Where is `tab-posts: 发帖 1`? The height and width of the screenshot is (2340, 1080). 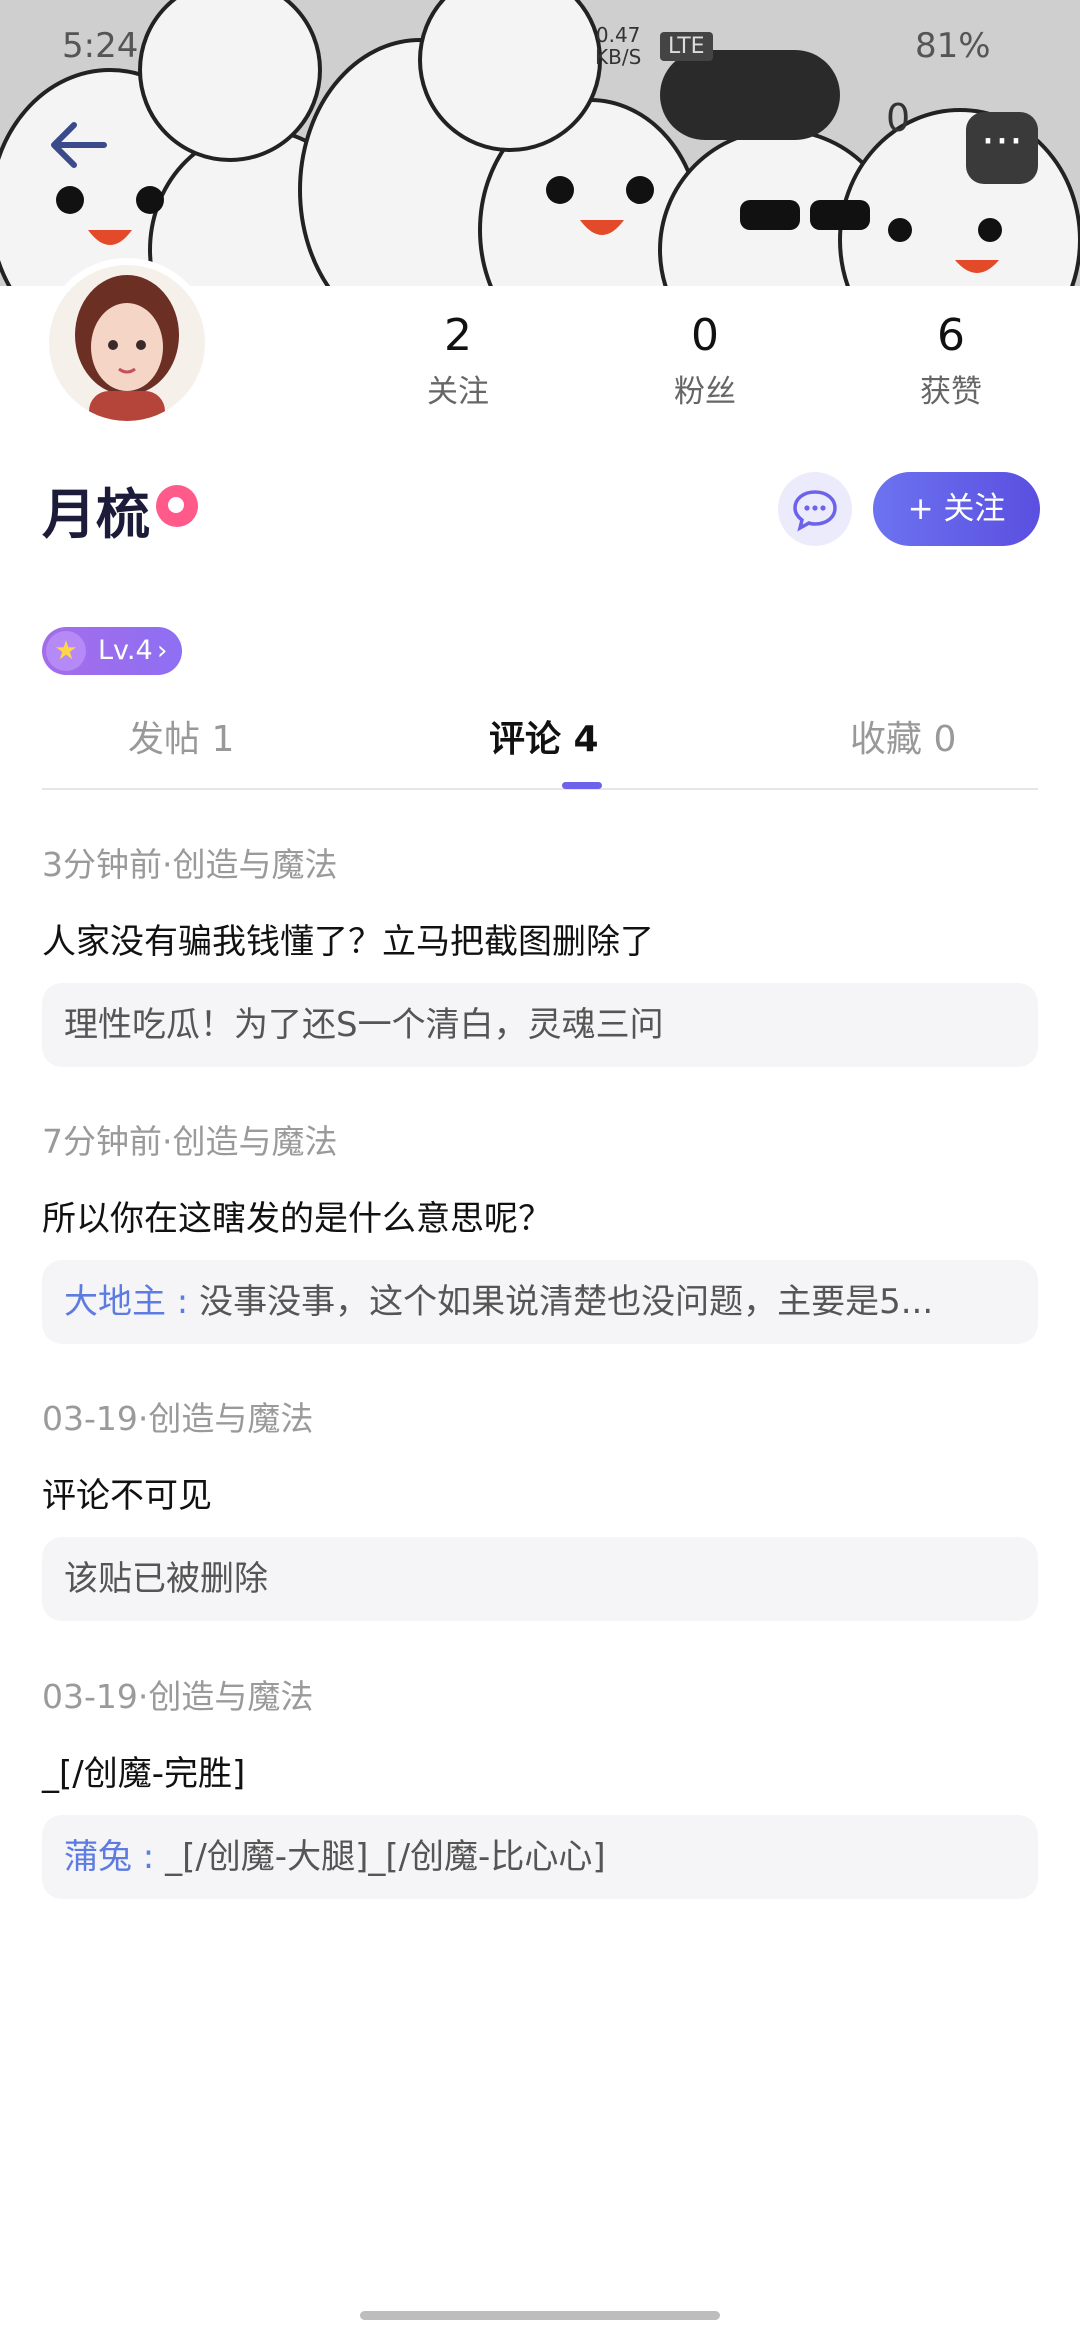
tab-posts: 发帖 1 is located at coordinates (181, 736).